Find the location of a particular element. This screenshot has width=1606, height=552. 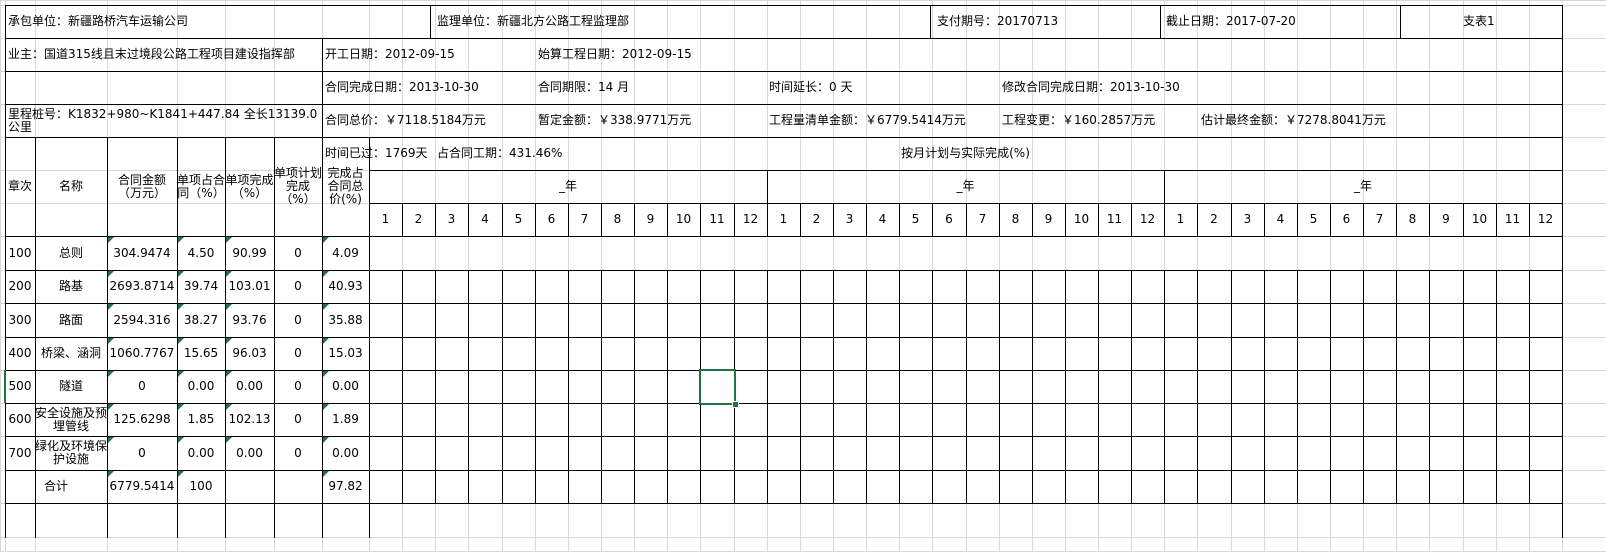

fill-handle is located at coordinates (735, 404).